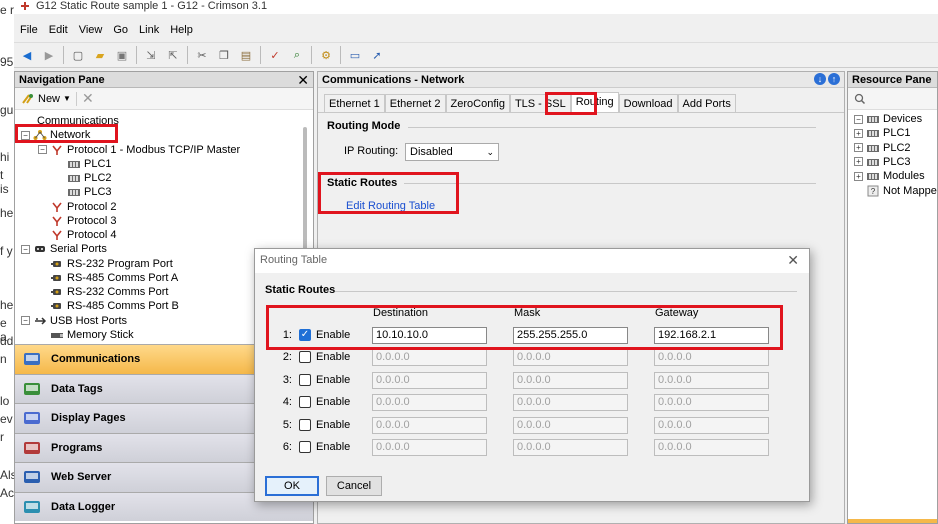  Describe the element at coordinates (83, 164) in the screenshot. I see `tree-item-plc1: PLC1` at that location.